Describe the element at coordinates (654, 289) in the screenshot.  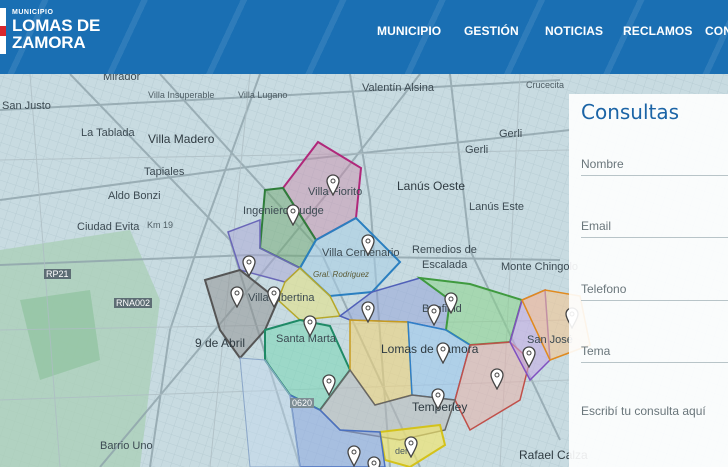
I see `telefono-field` at that location.